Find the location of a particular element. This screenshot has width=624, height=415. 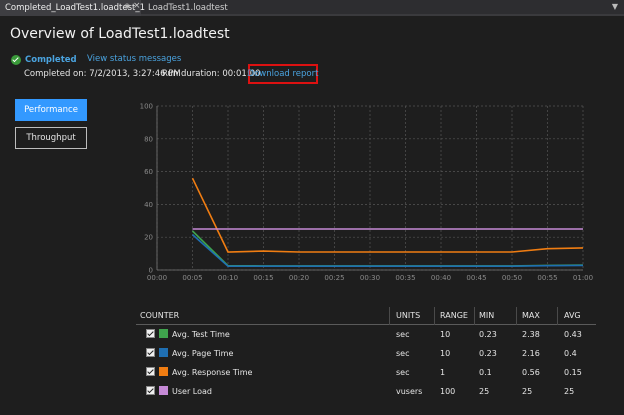

download-report-highlight: Download report is located at coordinates (283, 74).